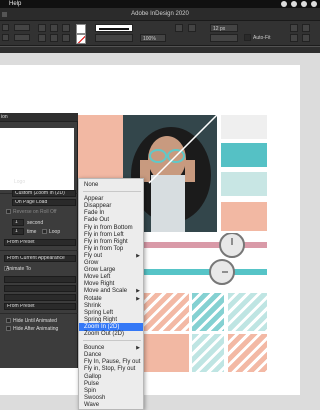 This screenshot has width=320, height=410. Describe the element at coordinates (4, 117) in the screenshot. I see `panel-title: ion` at that location.